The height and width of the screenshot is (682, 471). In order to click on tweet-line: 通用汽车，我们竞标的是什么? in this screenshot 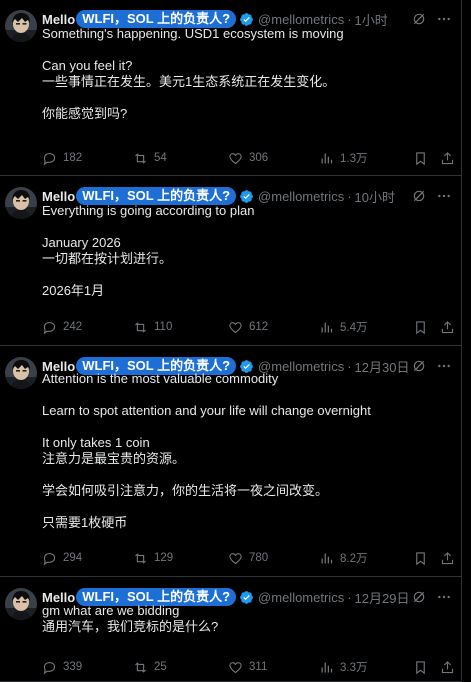, I will do `click(130, 626)`.